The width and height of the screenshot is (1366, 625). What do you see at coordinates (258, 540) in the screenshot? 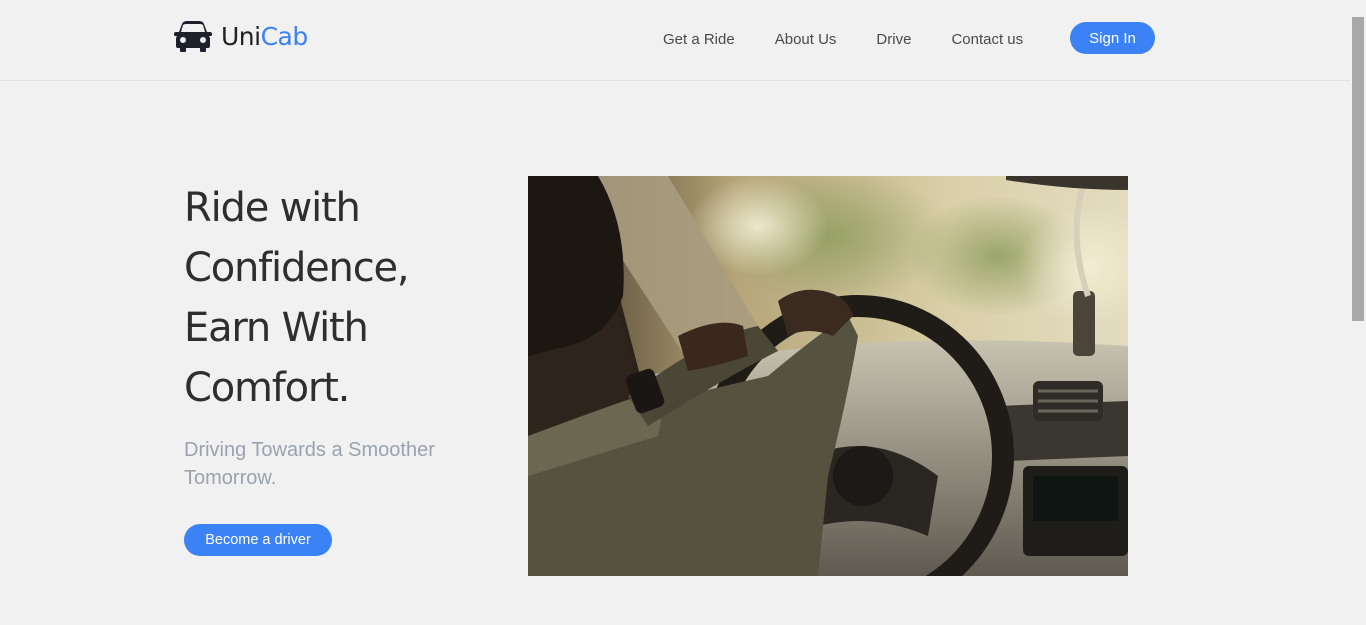
I see `become-a-driver-button: Become a driver` at bounding box center [258, 540].